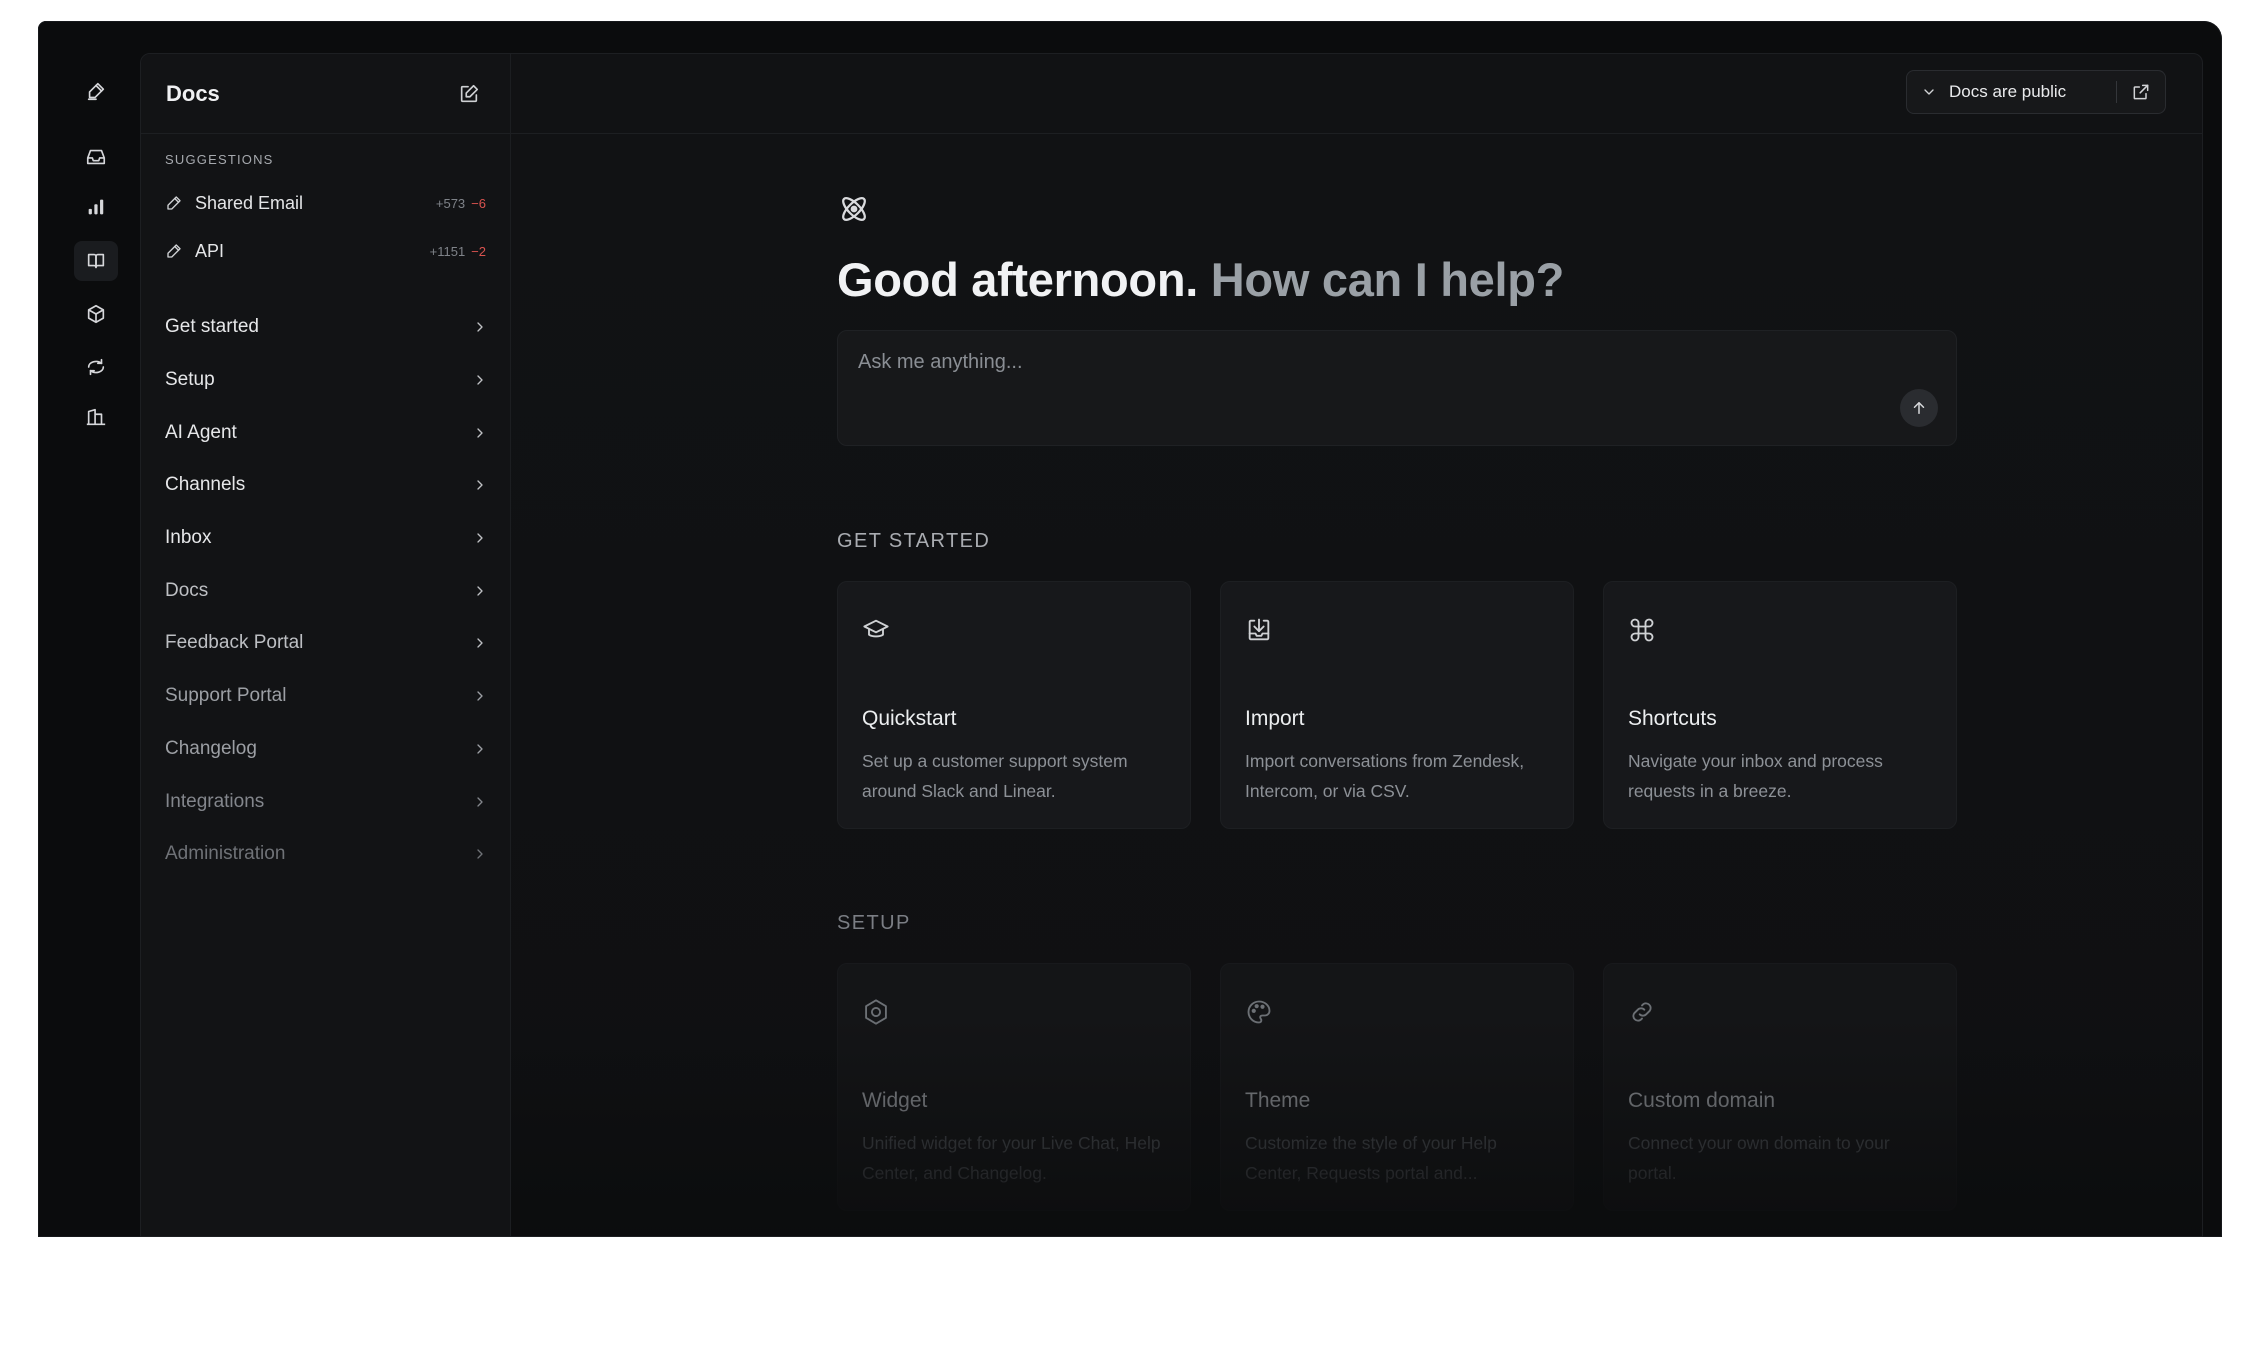 The image size is (2258, 1354). What do you see at coordinates (2141, 92) in the screenshot?
I see `external-link-icon` at bounding box center [2141, 92].